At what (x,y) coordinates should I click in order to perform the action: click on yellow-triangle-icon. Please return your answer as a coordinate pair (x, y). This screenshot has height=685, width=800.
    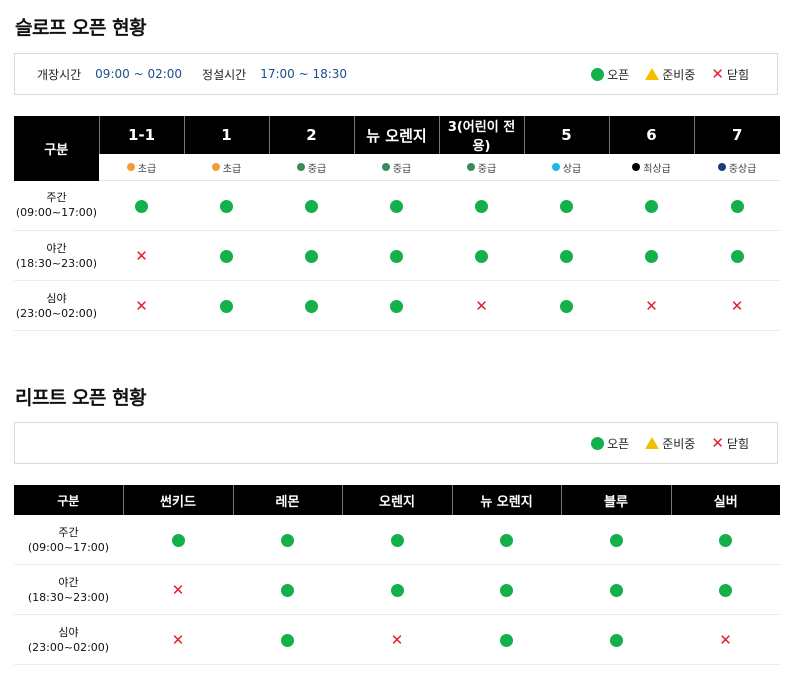
    Looking at the image, I should click on (652, 74).